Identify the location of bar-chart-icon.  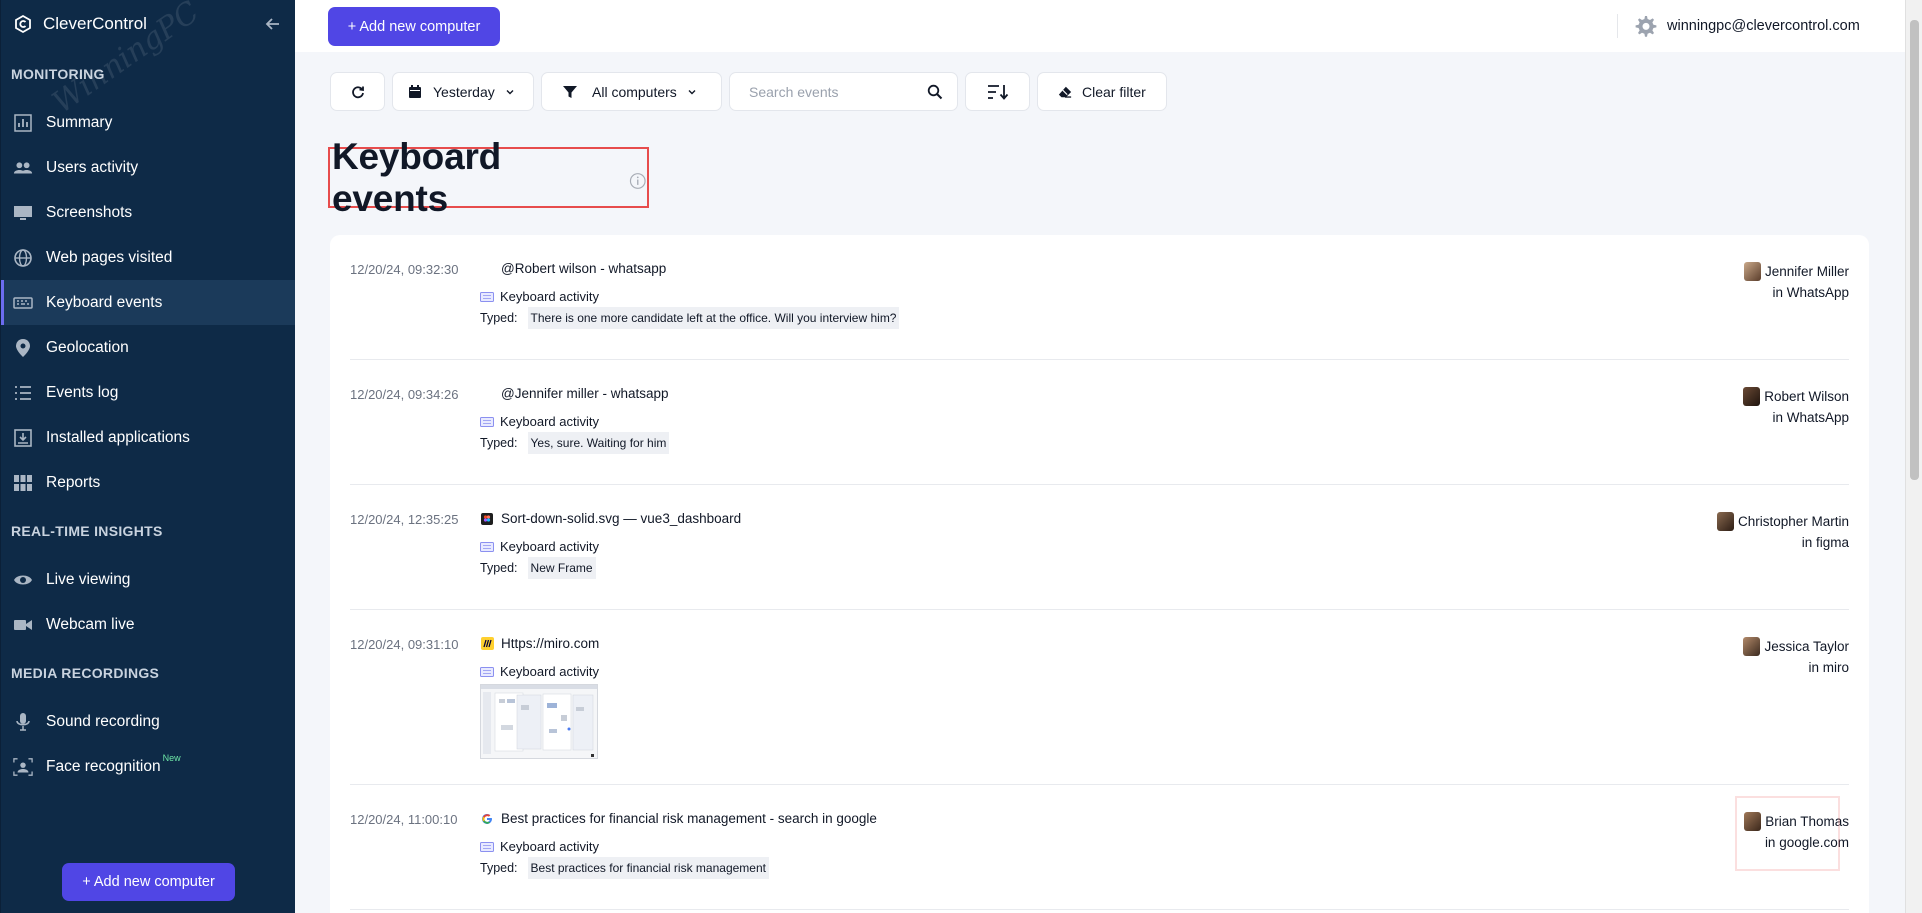
(23, 123).